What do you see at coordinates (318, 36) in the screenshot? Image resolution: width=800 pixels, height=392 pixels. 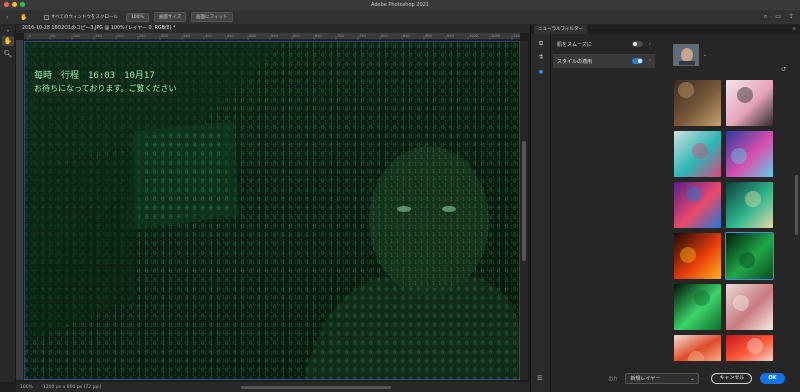 I see `ruler-tick-label: 650` at bounding box center [318, 36].